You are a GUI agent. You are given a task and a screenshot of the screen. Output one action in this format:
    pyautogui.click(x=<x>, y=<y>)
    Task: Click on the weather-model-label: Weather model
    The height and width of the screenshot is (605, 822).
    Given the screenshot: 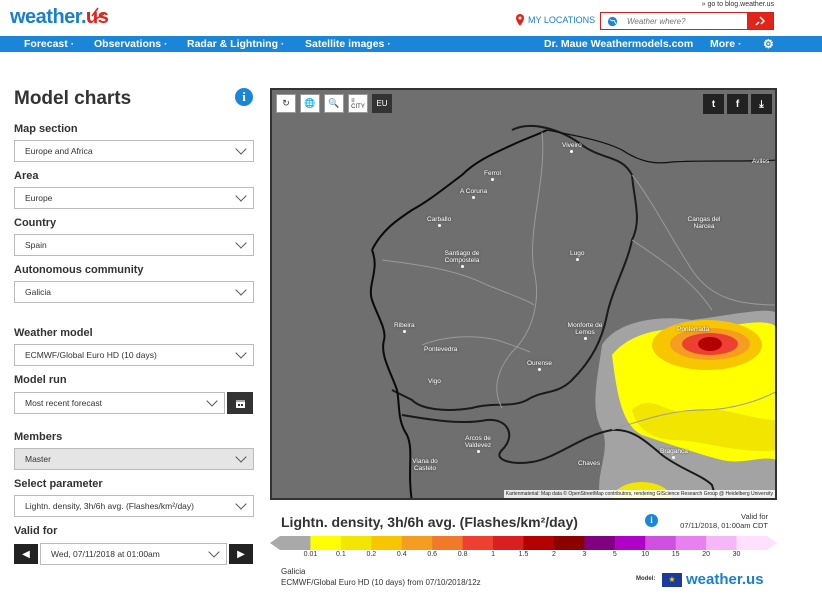 What is the action you would take?
    pyautogui.click(x=53, y=333)
    